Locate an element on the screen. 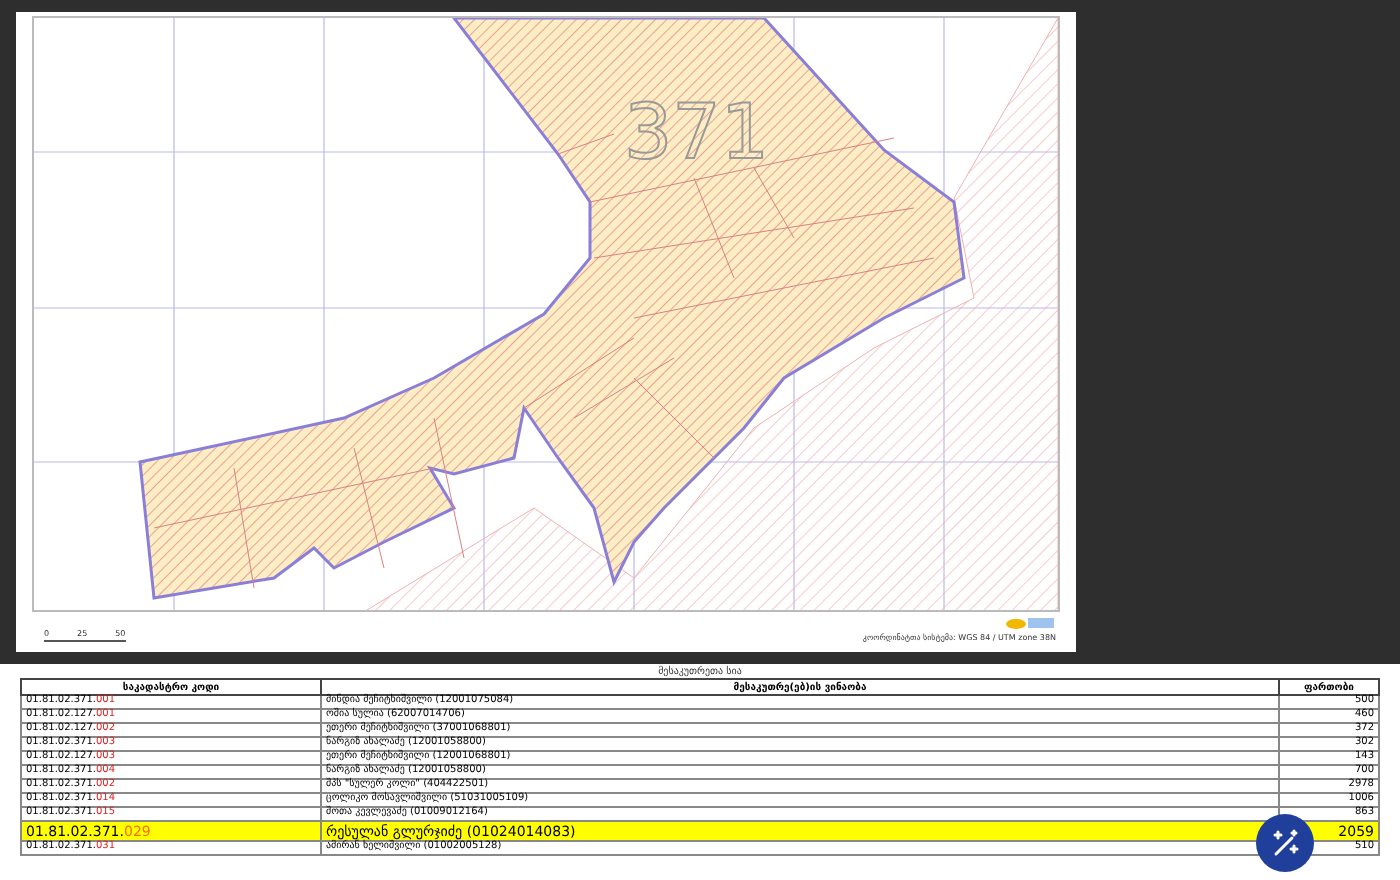 Image resolution: width=1400 pixels, height=880 pixels. magic-wand-icon is located at coordinates (1285, 843).